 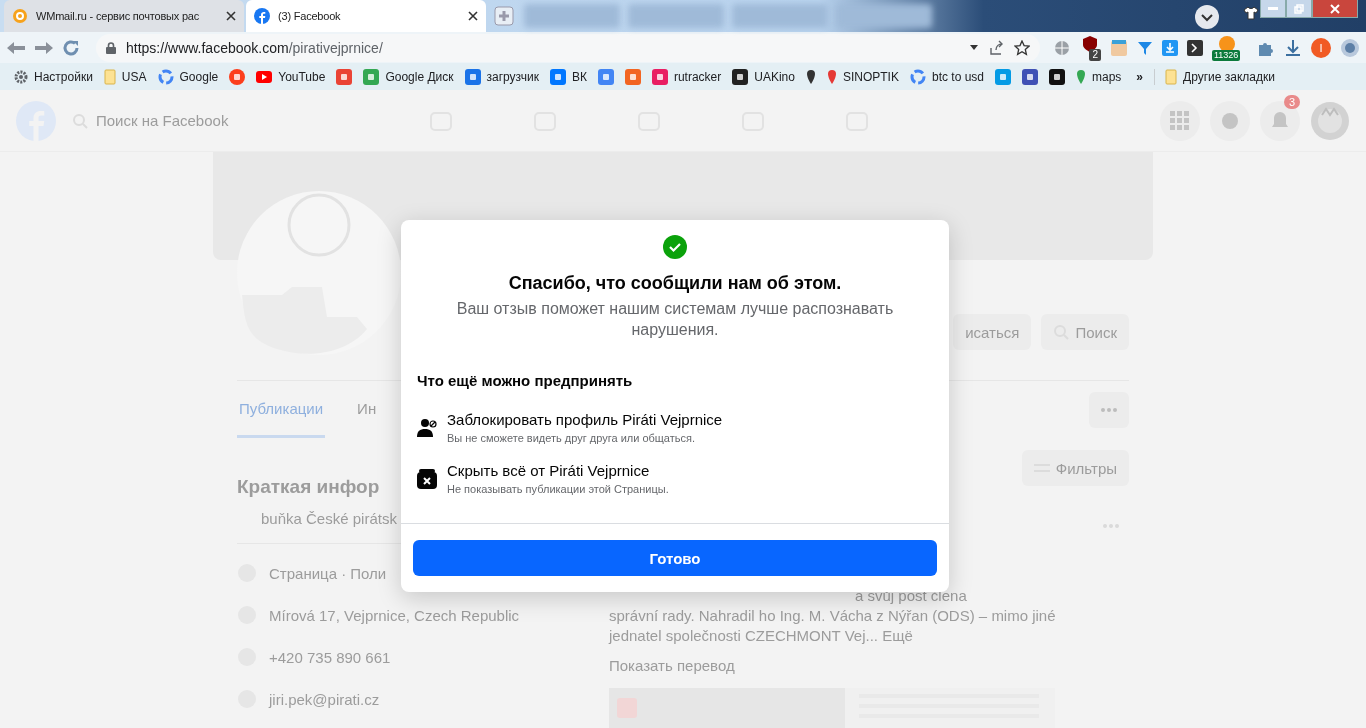 What do you see at coordinates (125, 76) in the screenshot?
I see `bookmark: USA` at bounding box center [125, 76].